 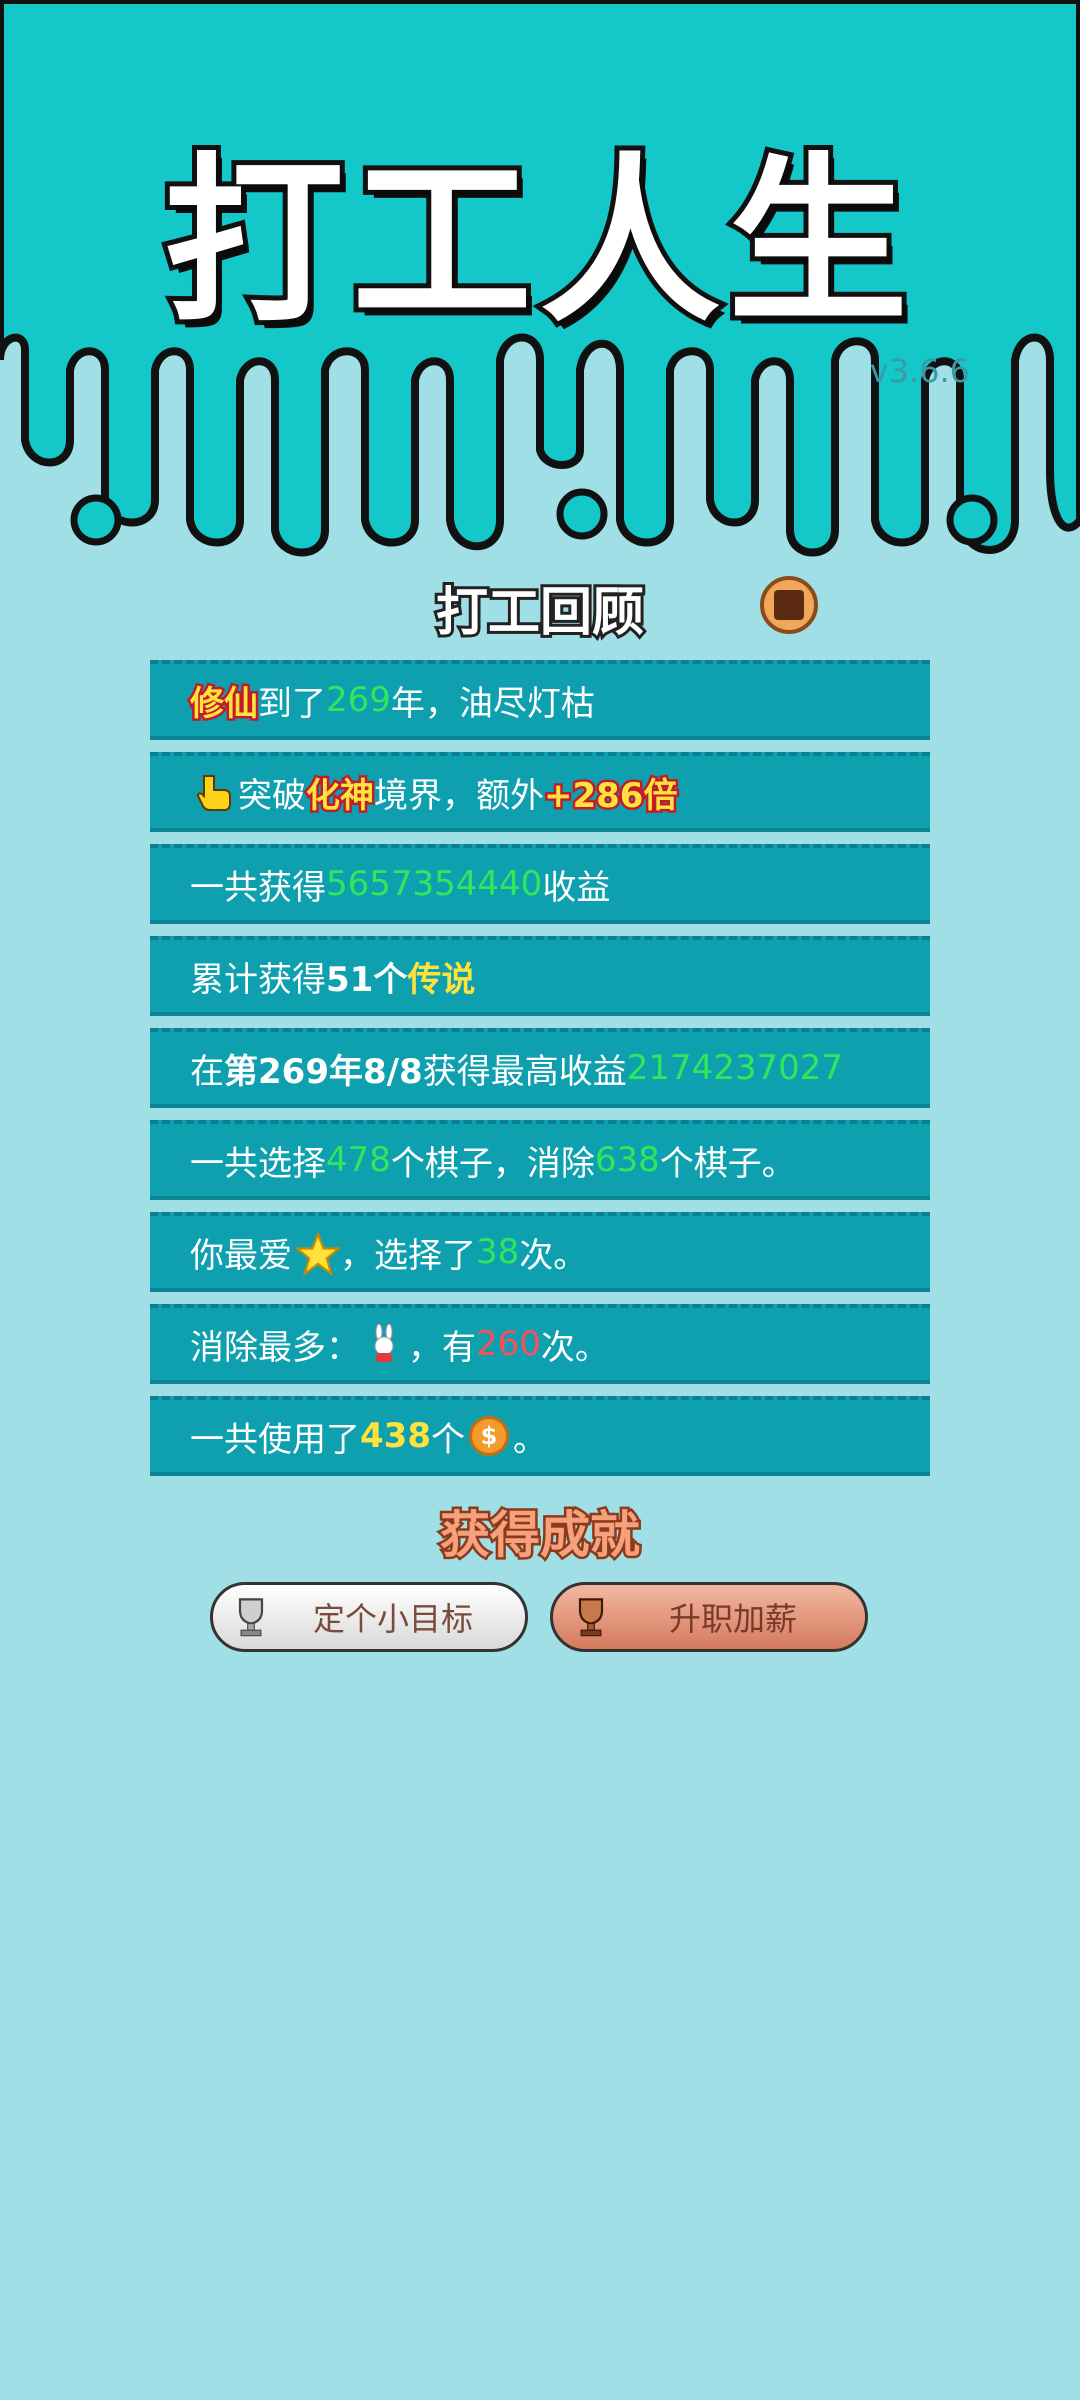 What do you see at coordinates (508, 1344) in the screenshot?
I see `most-eliminated-count: 260` at bounding box center [508, 1344].